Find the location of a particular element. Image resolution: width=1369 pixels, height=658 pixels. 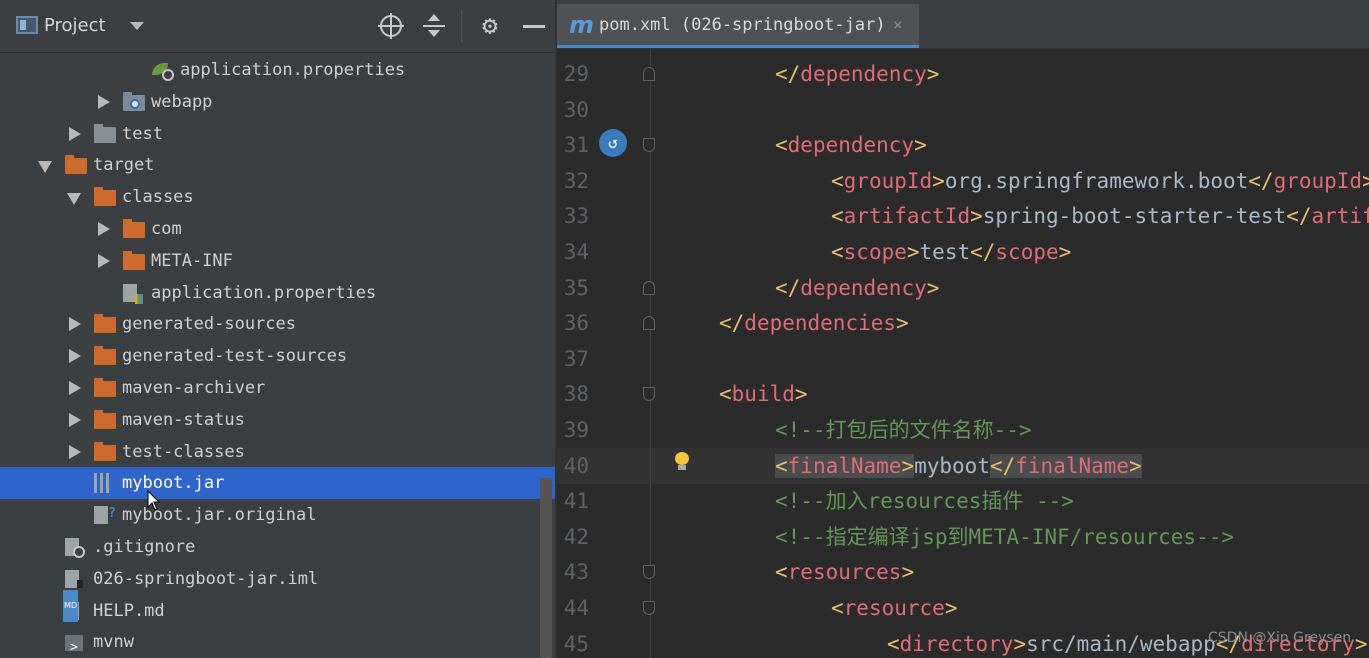

tree-item: myboot.jar.original is located at coordinates (270, 514).